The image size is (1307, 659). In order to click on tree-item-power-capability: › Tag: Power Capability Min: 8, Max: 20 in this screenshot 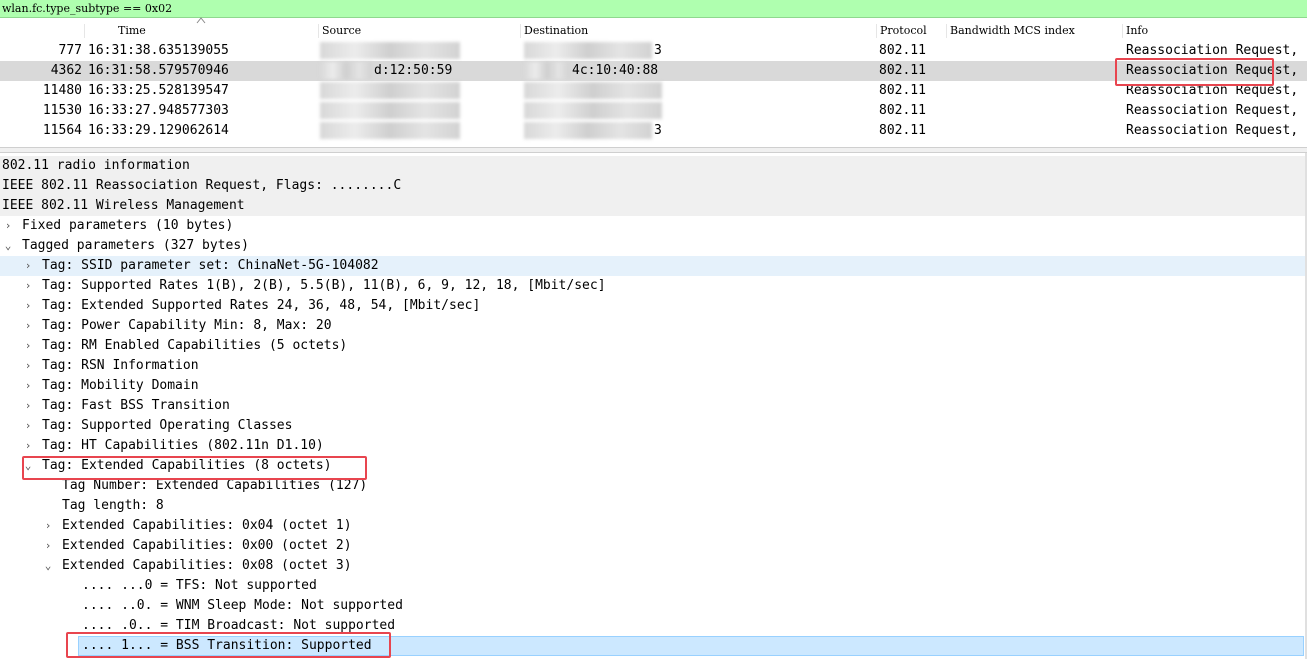, I will do `click(652, 326)`.